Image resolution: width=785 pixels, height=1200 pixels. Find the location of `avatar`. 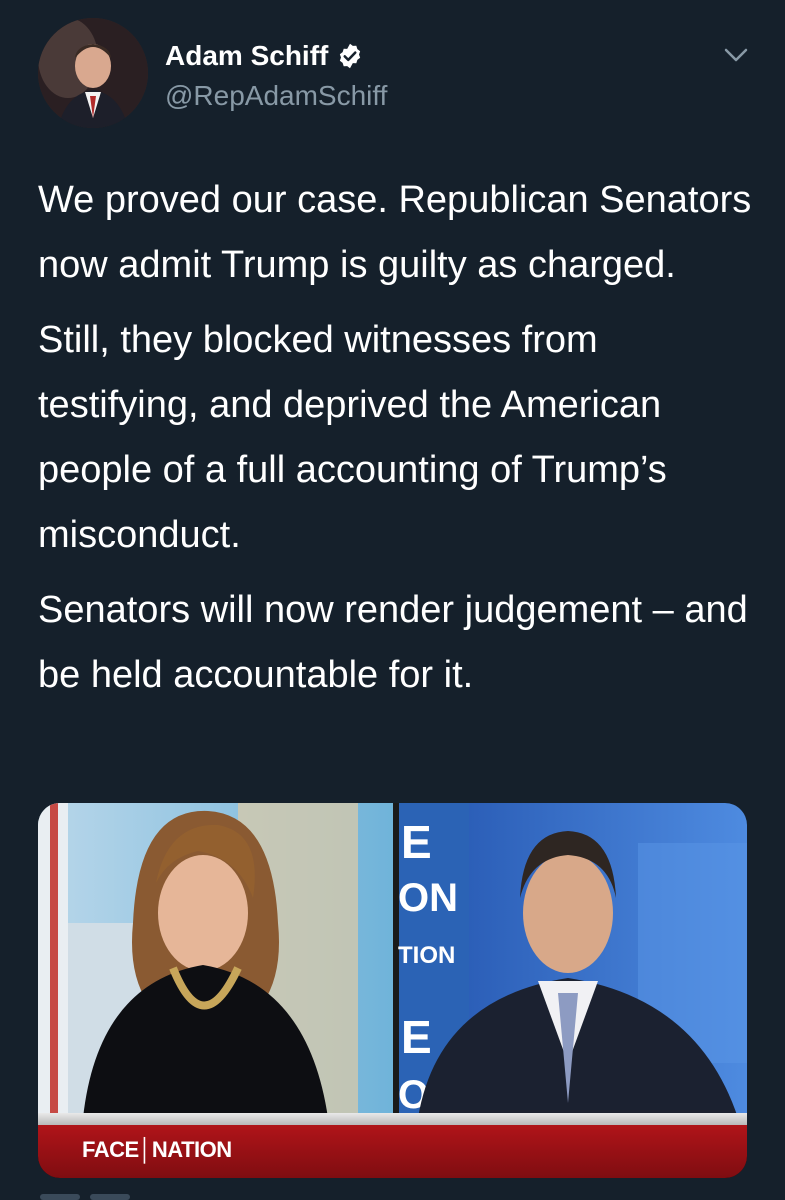

avatar is located at coordinates (93, 73).